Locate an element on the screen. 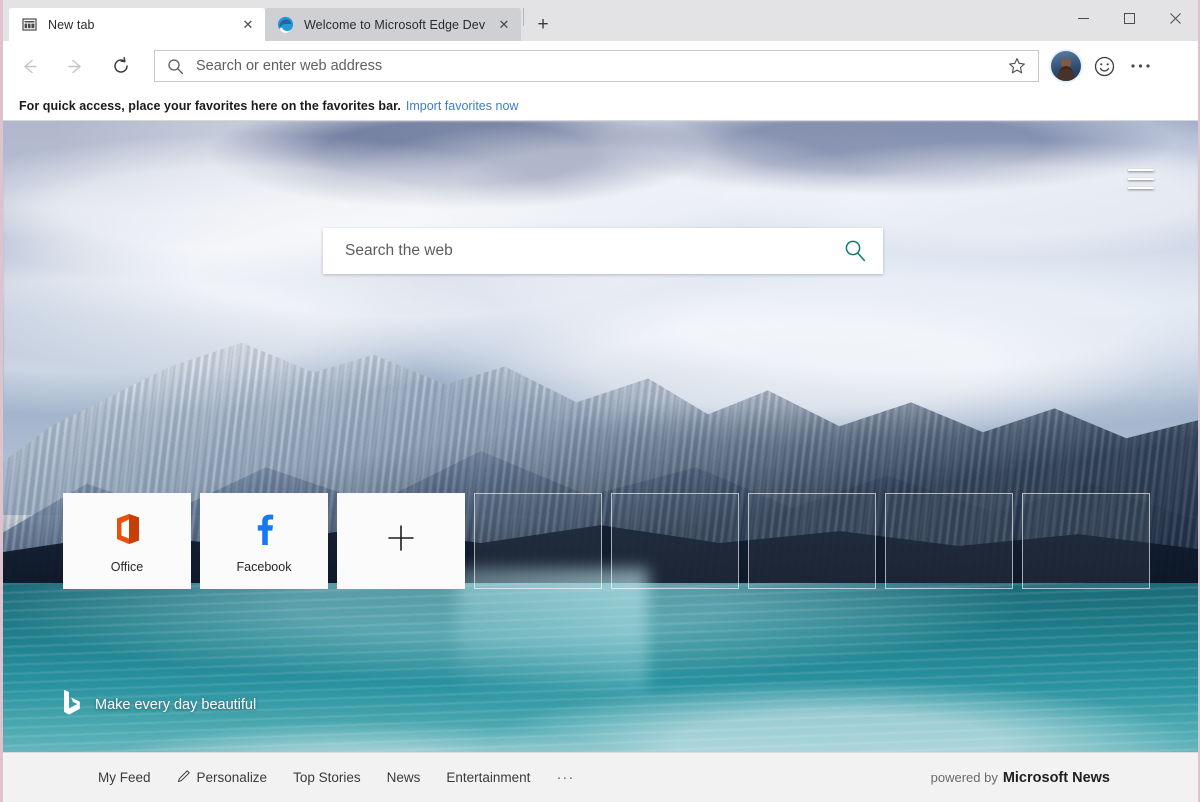 The height and width of the screenshot is (802, 1200). bing-logo-icon is located at coordinates (72, 704).